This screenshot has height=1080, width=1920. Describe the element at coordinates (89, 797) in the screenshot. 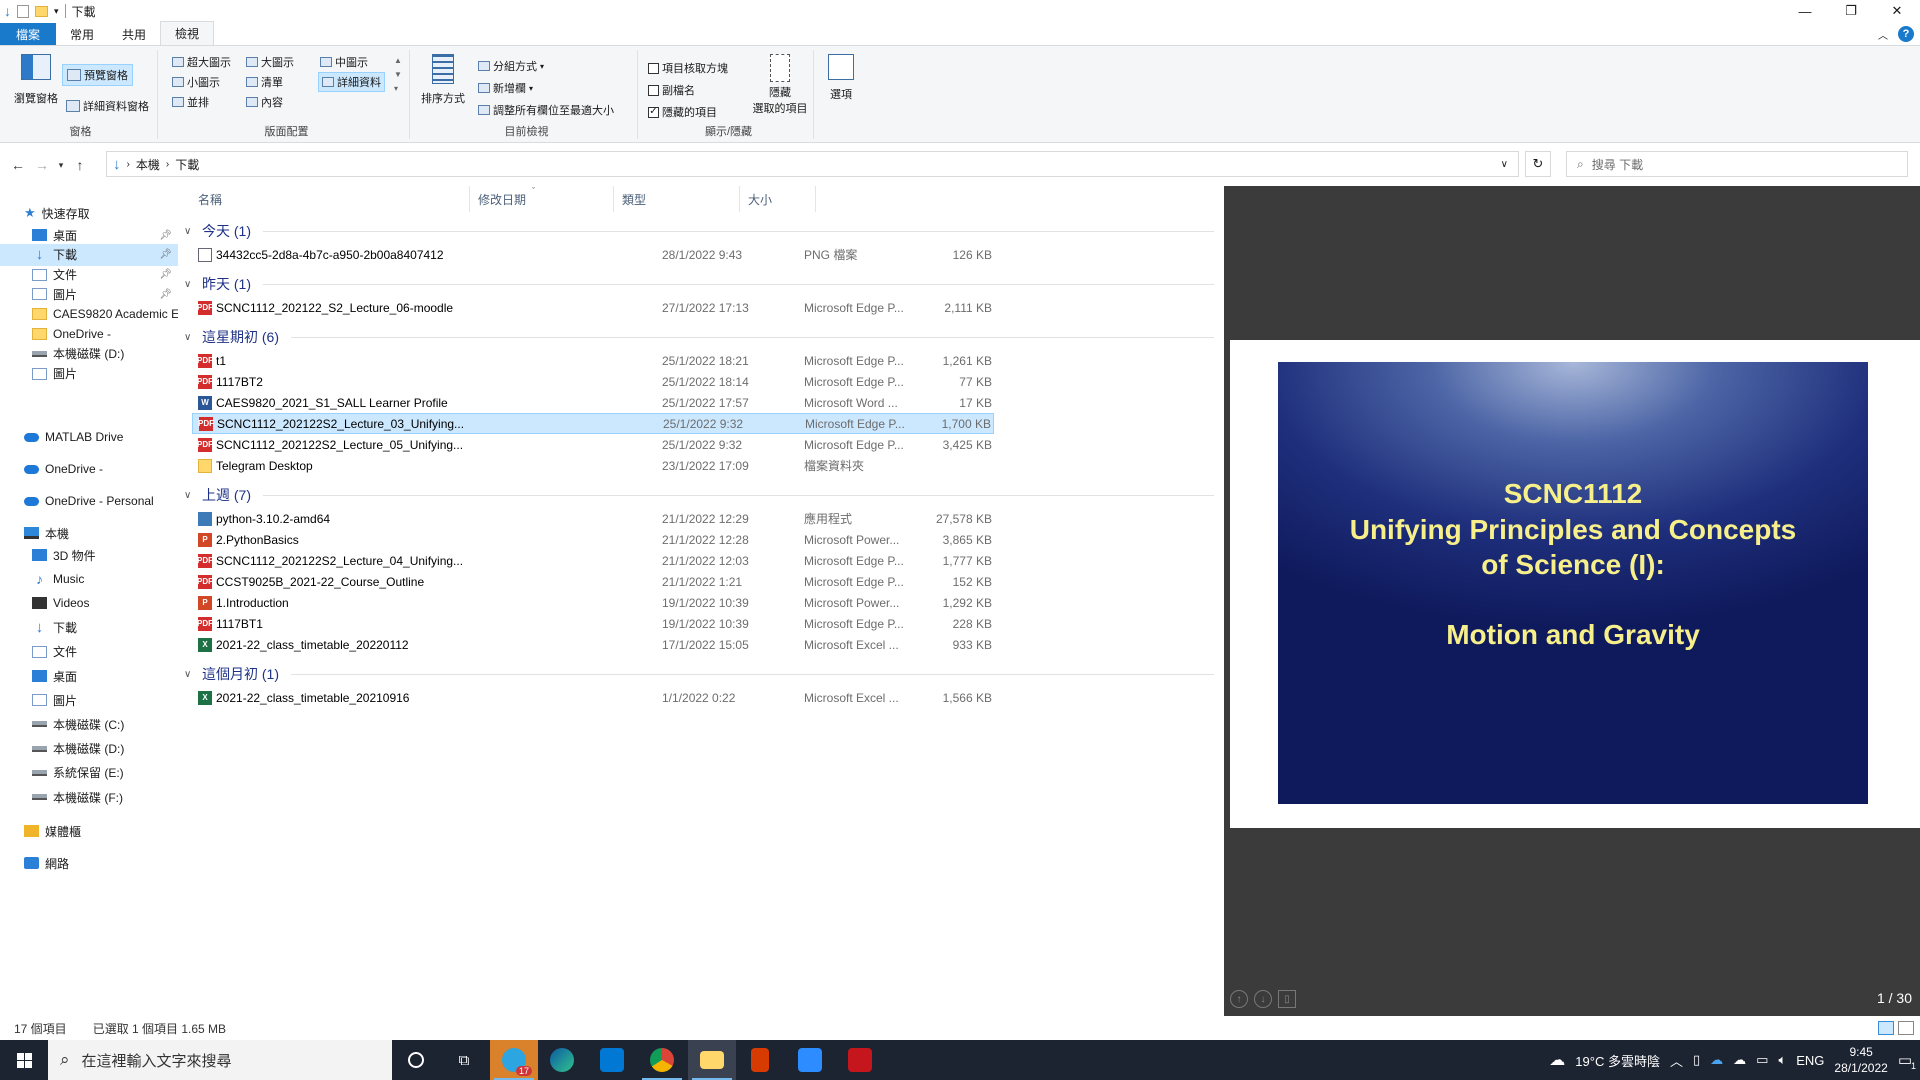

I see `nav-item: 本機磁碟 (F:)` at that location.